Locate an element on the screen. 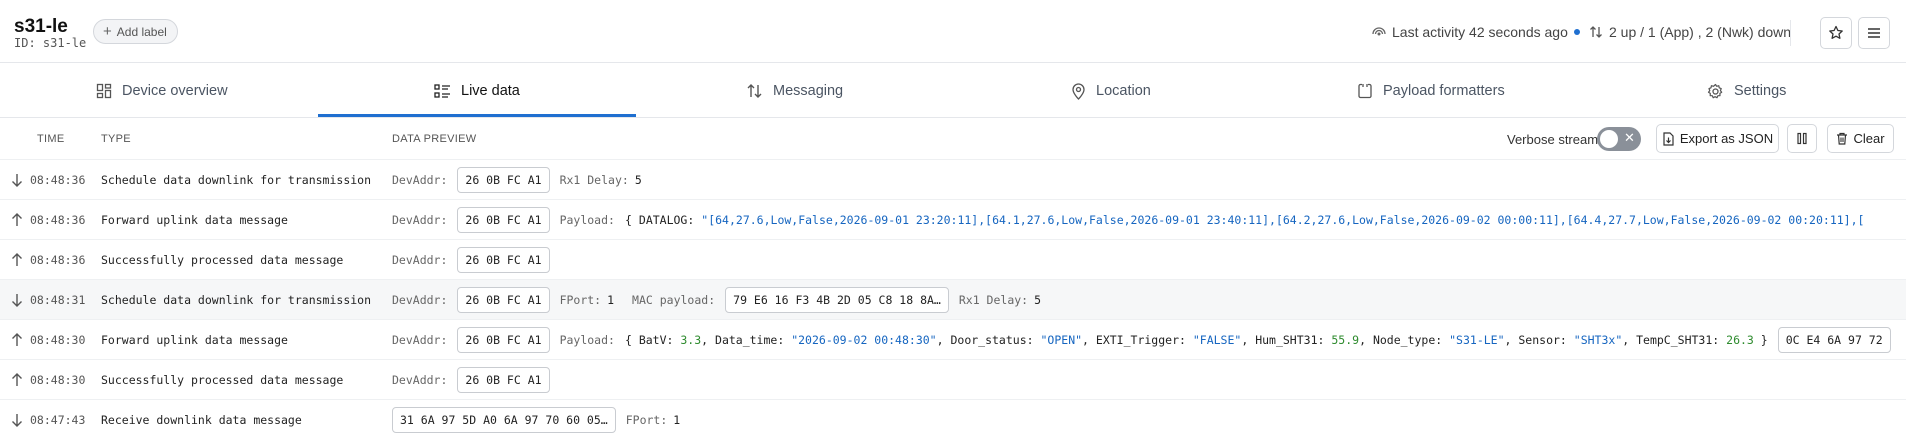 The width and height of the screenshot is (1918, 442). plus-icon: + is located at coordinates (107, 31).